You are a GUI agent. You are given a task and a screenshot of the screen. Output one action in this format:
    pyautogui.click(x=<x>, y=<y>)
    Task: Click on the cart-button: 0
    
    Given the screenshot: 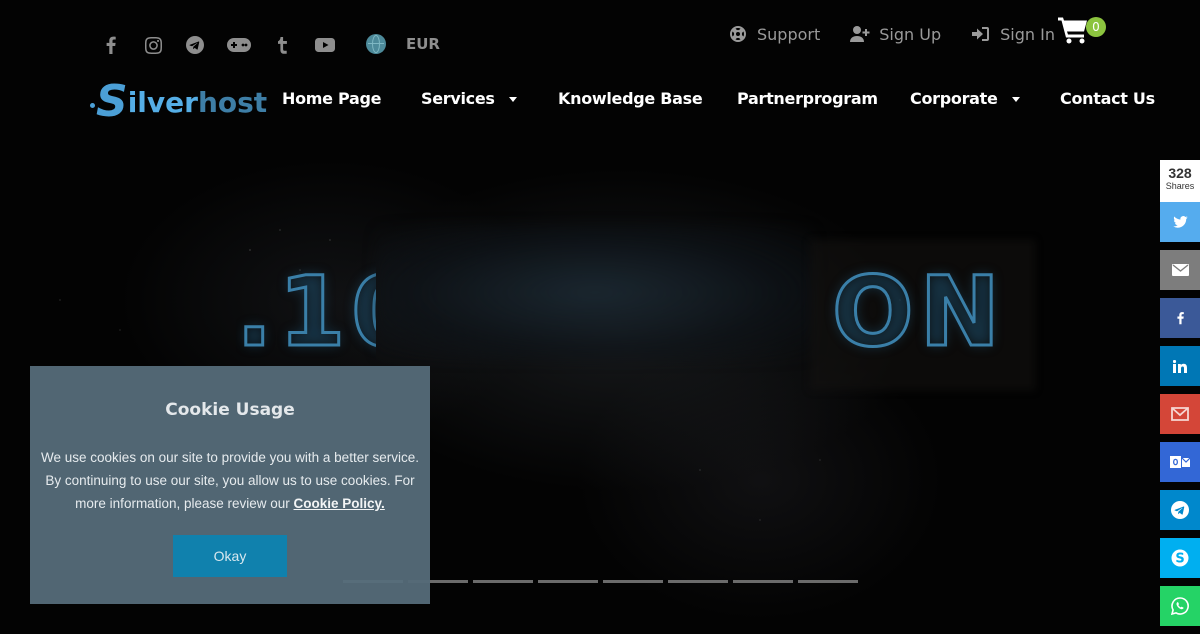 What is the action you would take?
    pyautogui.click(x=1083, y=32)
    